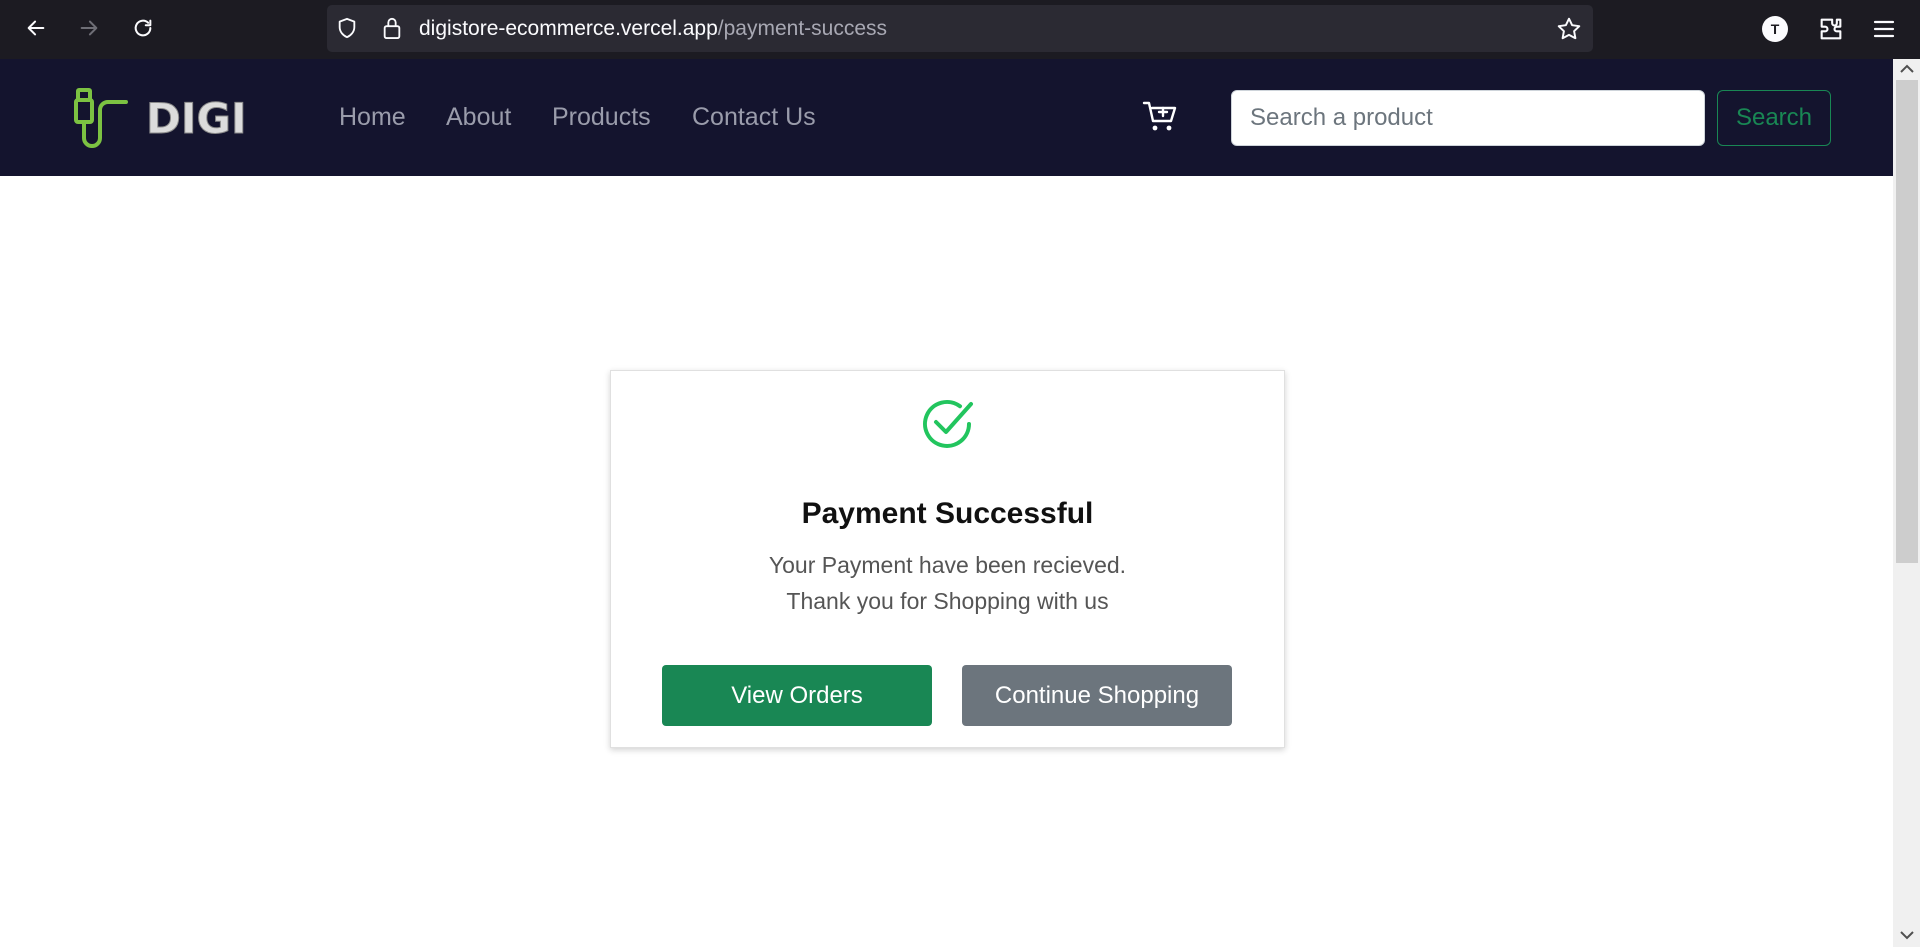 The width and height of the screenshot is (1920, 947). What do you see at coordinates (1774, 118) in the screenshot?
I see `search-button: Search` at bounding box center [1774, 118].